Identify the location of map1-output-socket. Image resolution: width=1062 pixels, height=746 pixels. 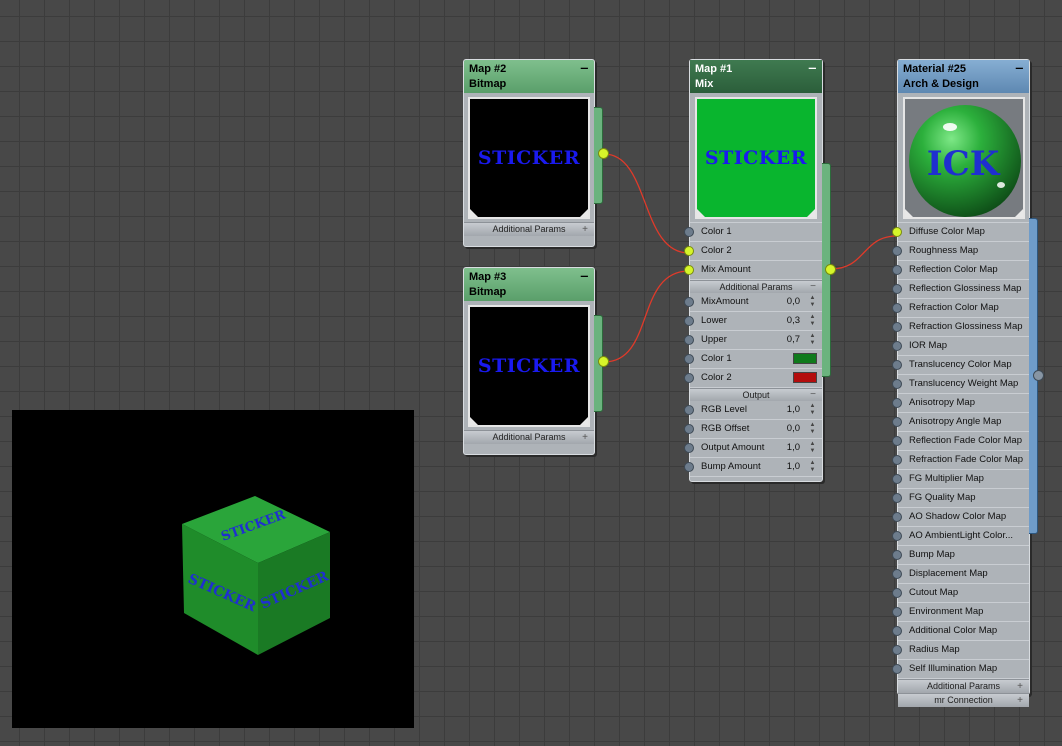
(830, 269).